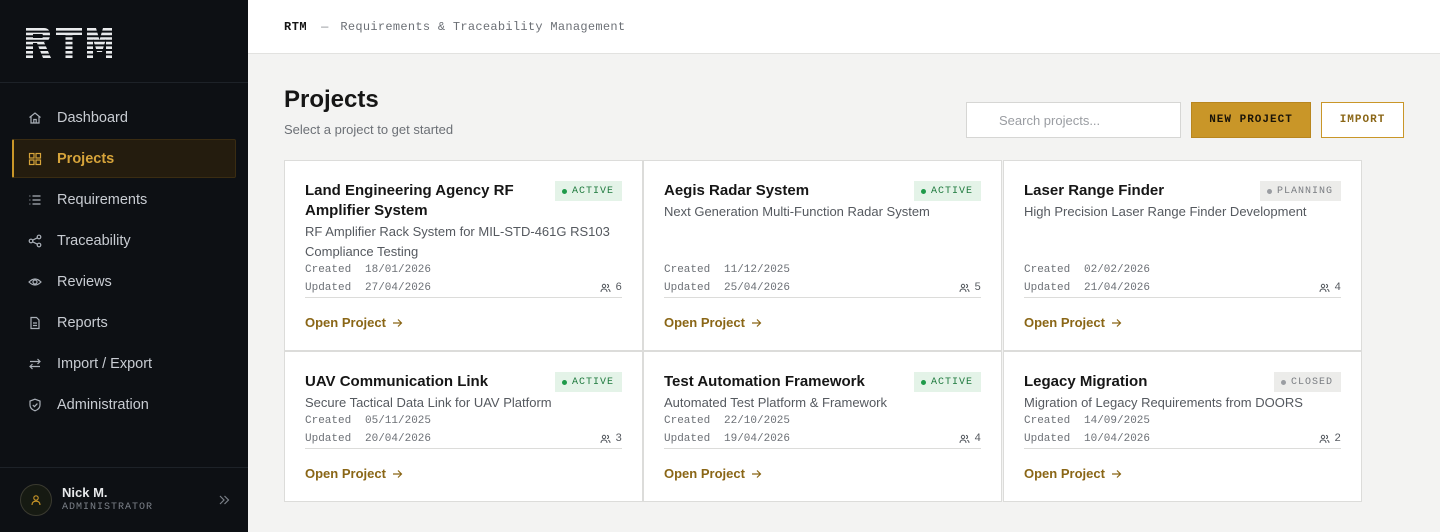  Describe the element at coordinates (124, 322) in the screenshot. I see `sidebar-item-reports: Reports` at that location.